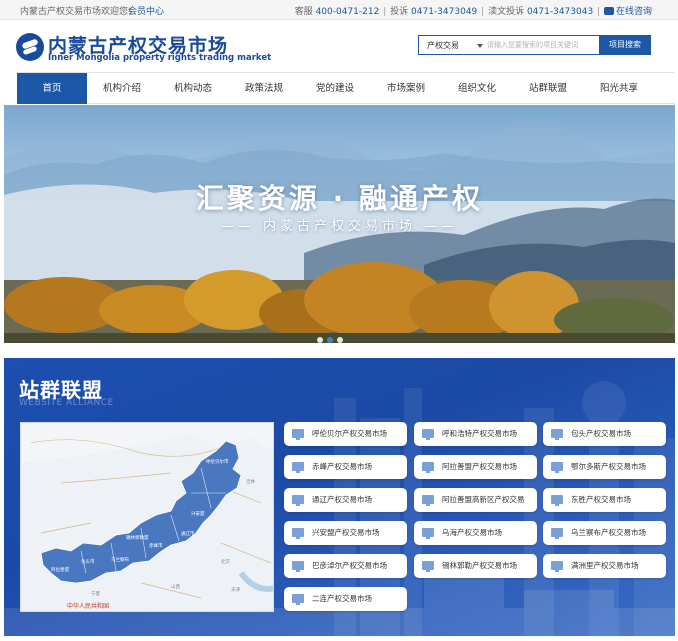  Describe the element at coordinates (560, 12) in the screenshot. I see `report-number: 0471-3473043` at that location.